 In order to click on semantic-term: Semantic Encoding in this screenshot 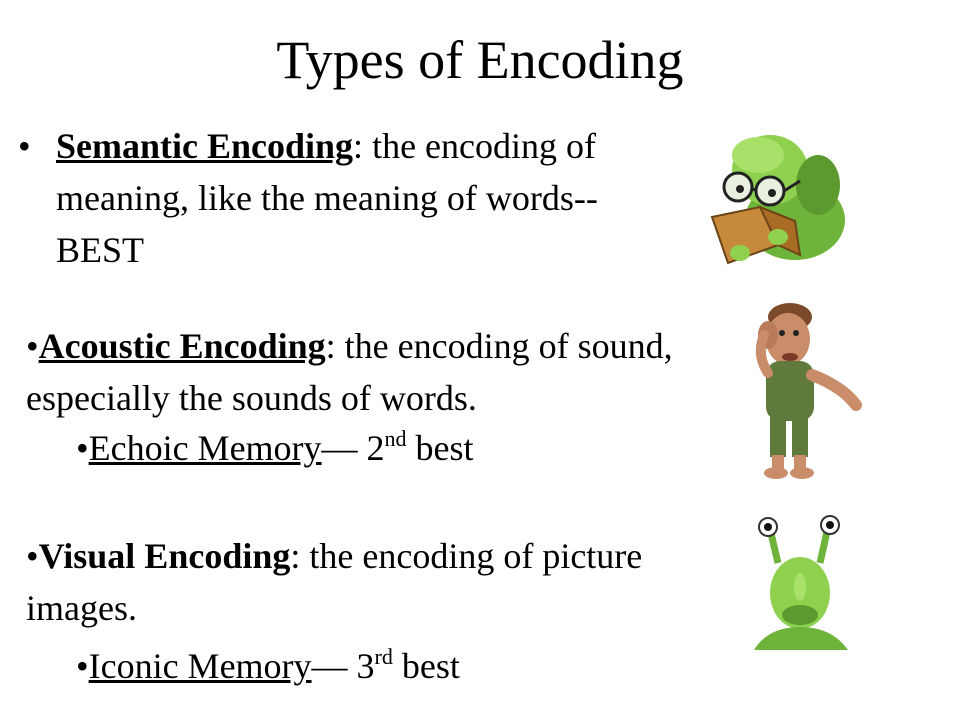, I will do `click(205, 146)`.